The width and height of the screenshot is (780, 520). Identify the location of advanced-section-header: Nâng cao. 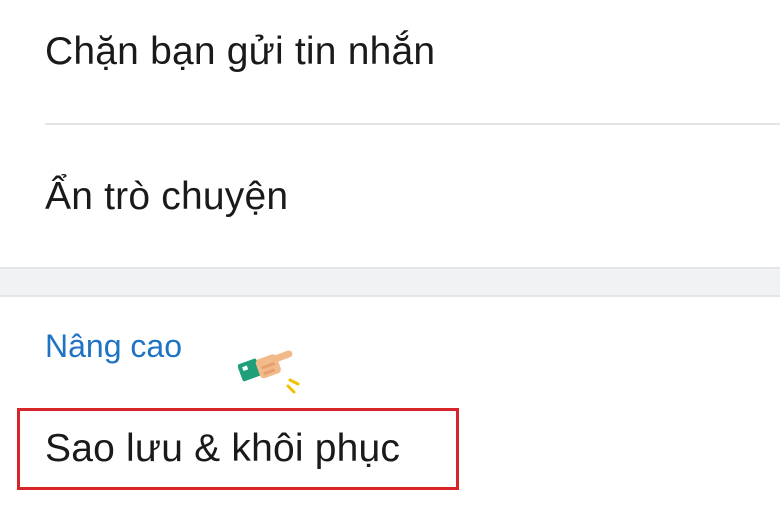
(113, 346).